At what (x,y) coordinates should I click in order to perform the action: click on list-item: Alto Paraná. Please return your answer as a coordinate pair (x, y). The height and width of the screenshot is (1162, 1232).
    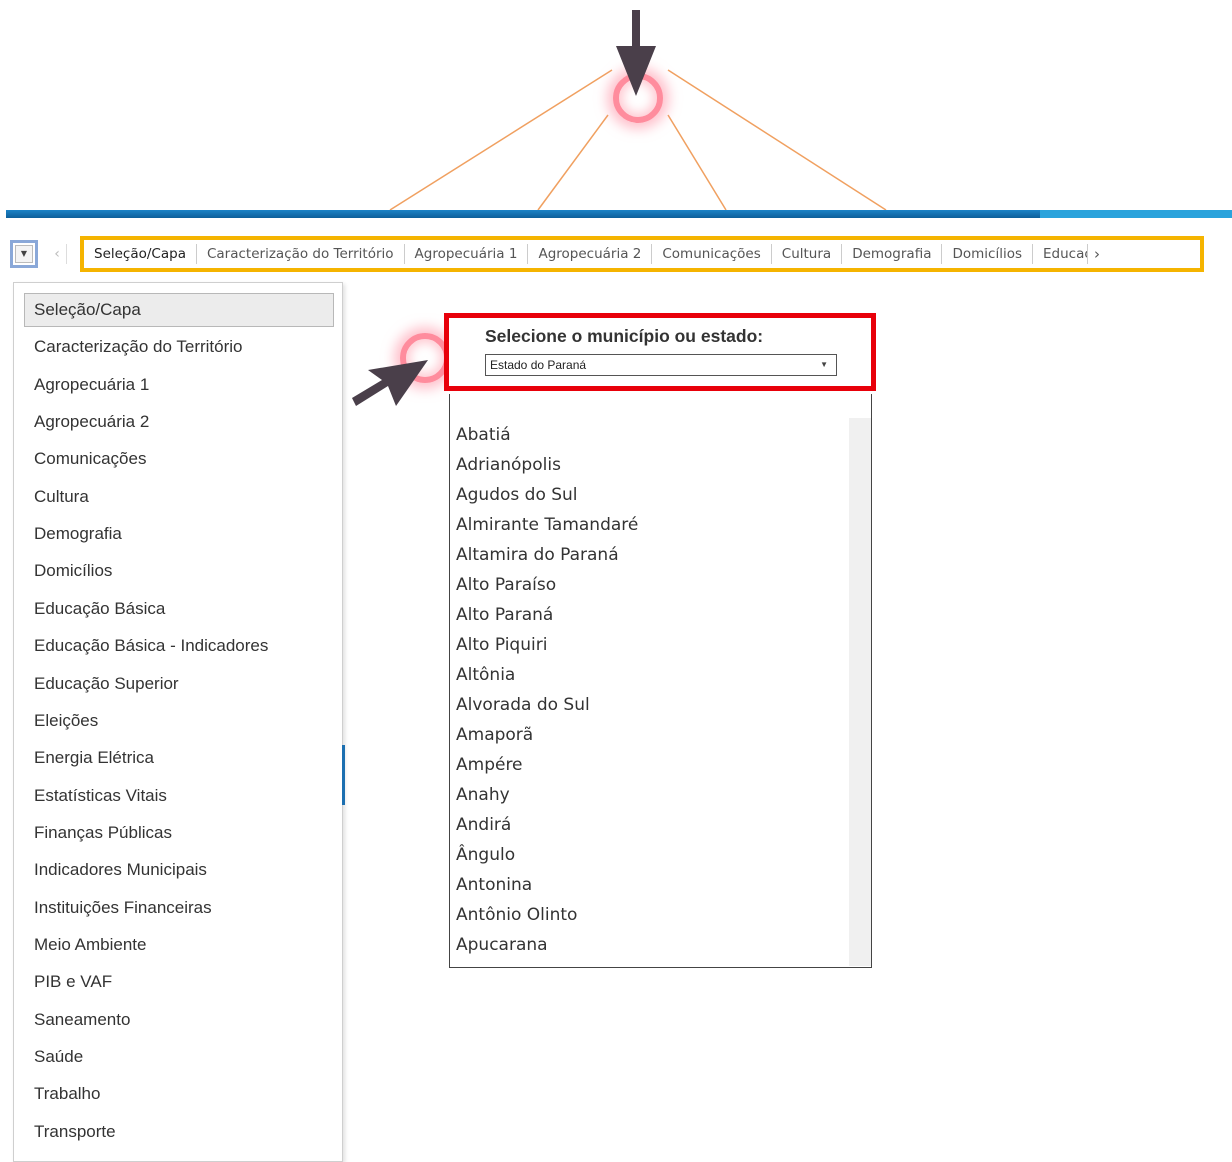
    Looking at the image, I should click on (504, 615).